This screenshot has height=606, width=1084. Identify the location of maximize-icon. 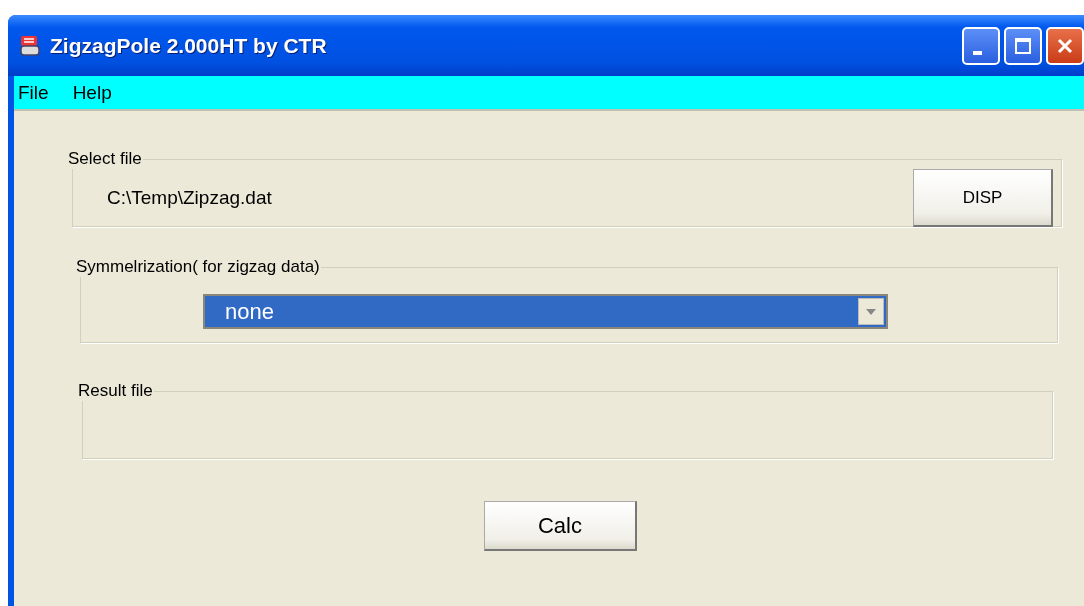
(1023, 45).